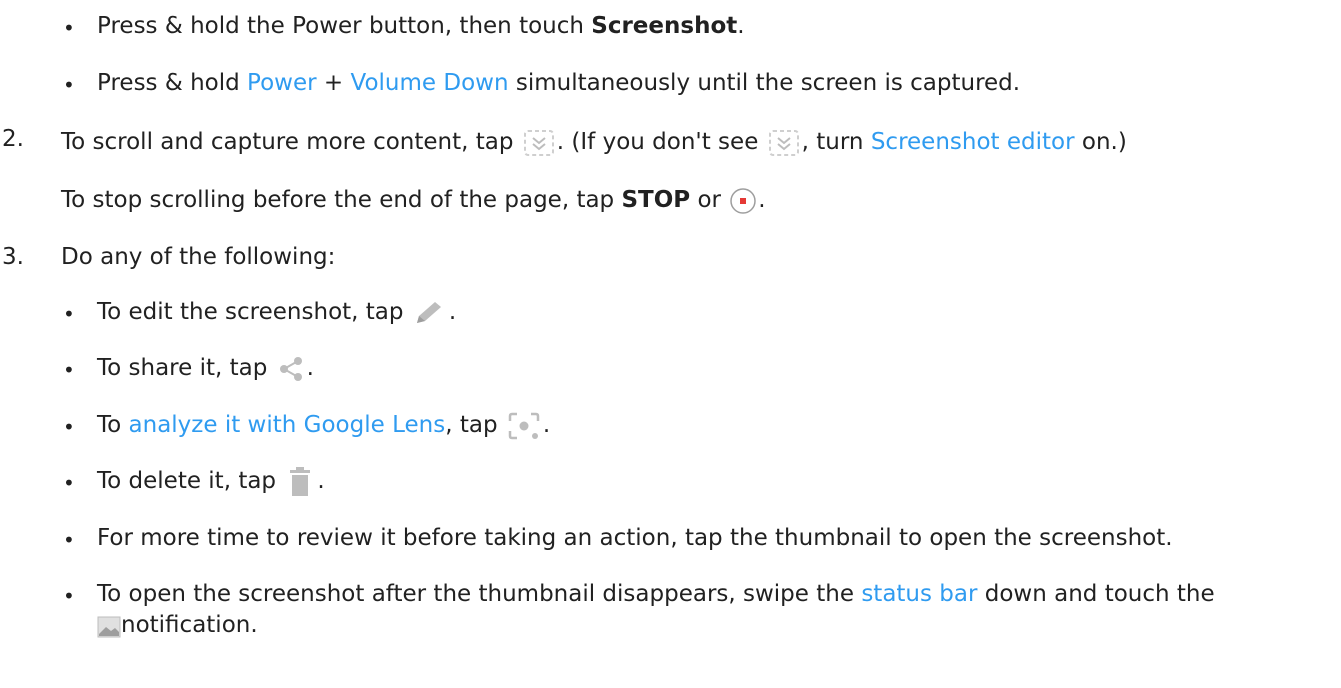 This screenshot has width=1341, height=688. What do you see at coordinates (430, 313) in the screenshot?
I see `pencil-icon` at bounding box center [430, 313].